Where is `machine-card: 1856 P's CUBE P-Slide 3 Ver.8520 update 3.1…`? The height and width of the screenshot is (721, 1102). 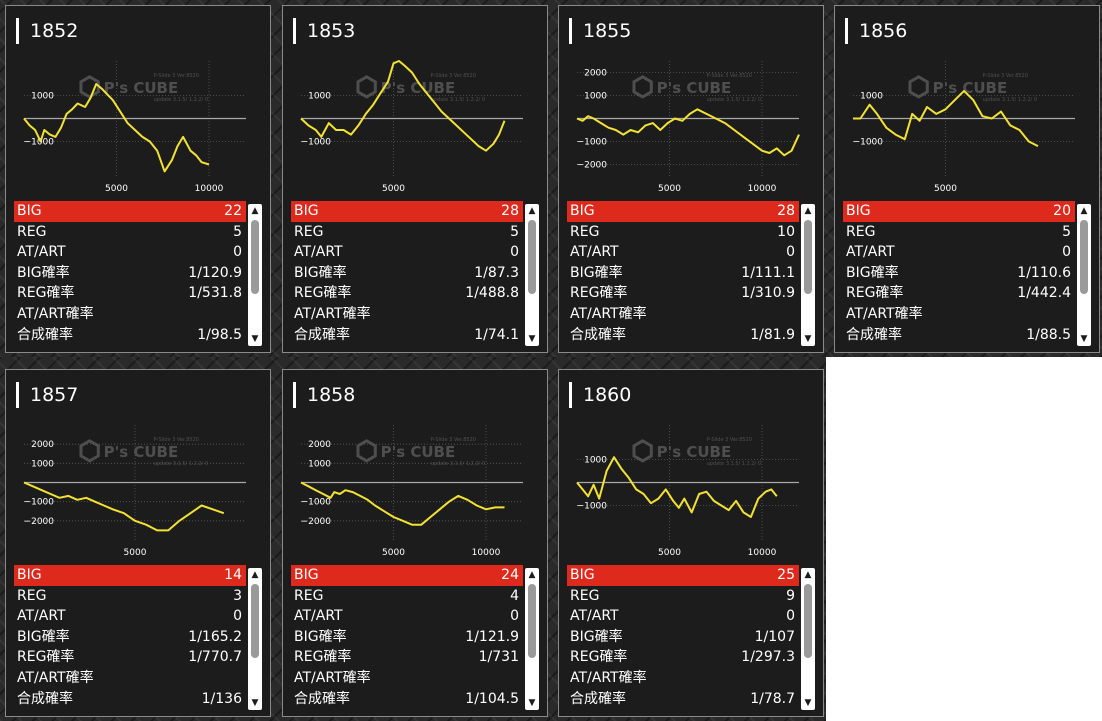
machine-card: 1856 P's CUBE P-Slide 3 Ver.8520 update 3.1… is located at coordinates (967, 179).